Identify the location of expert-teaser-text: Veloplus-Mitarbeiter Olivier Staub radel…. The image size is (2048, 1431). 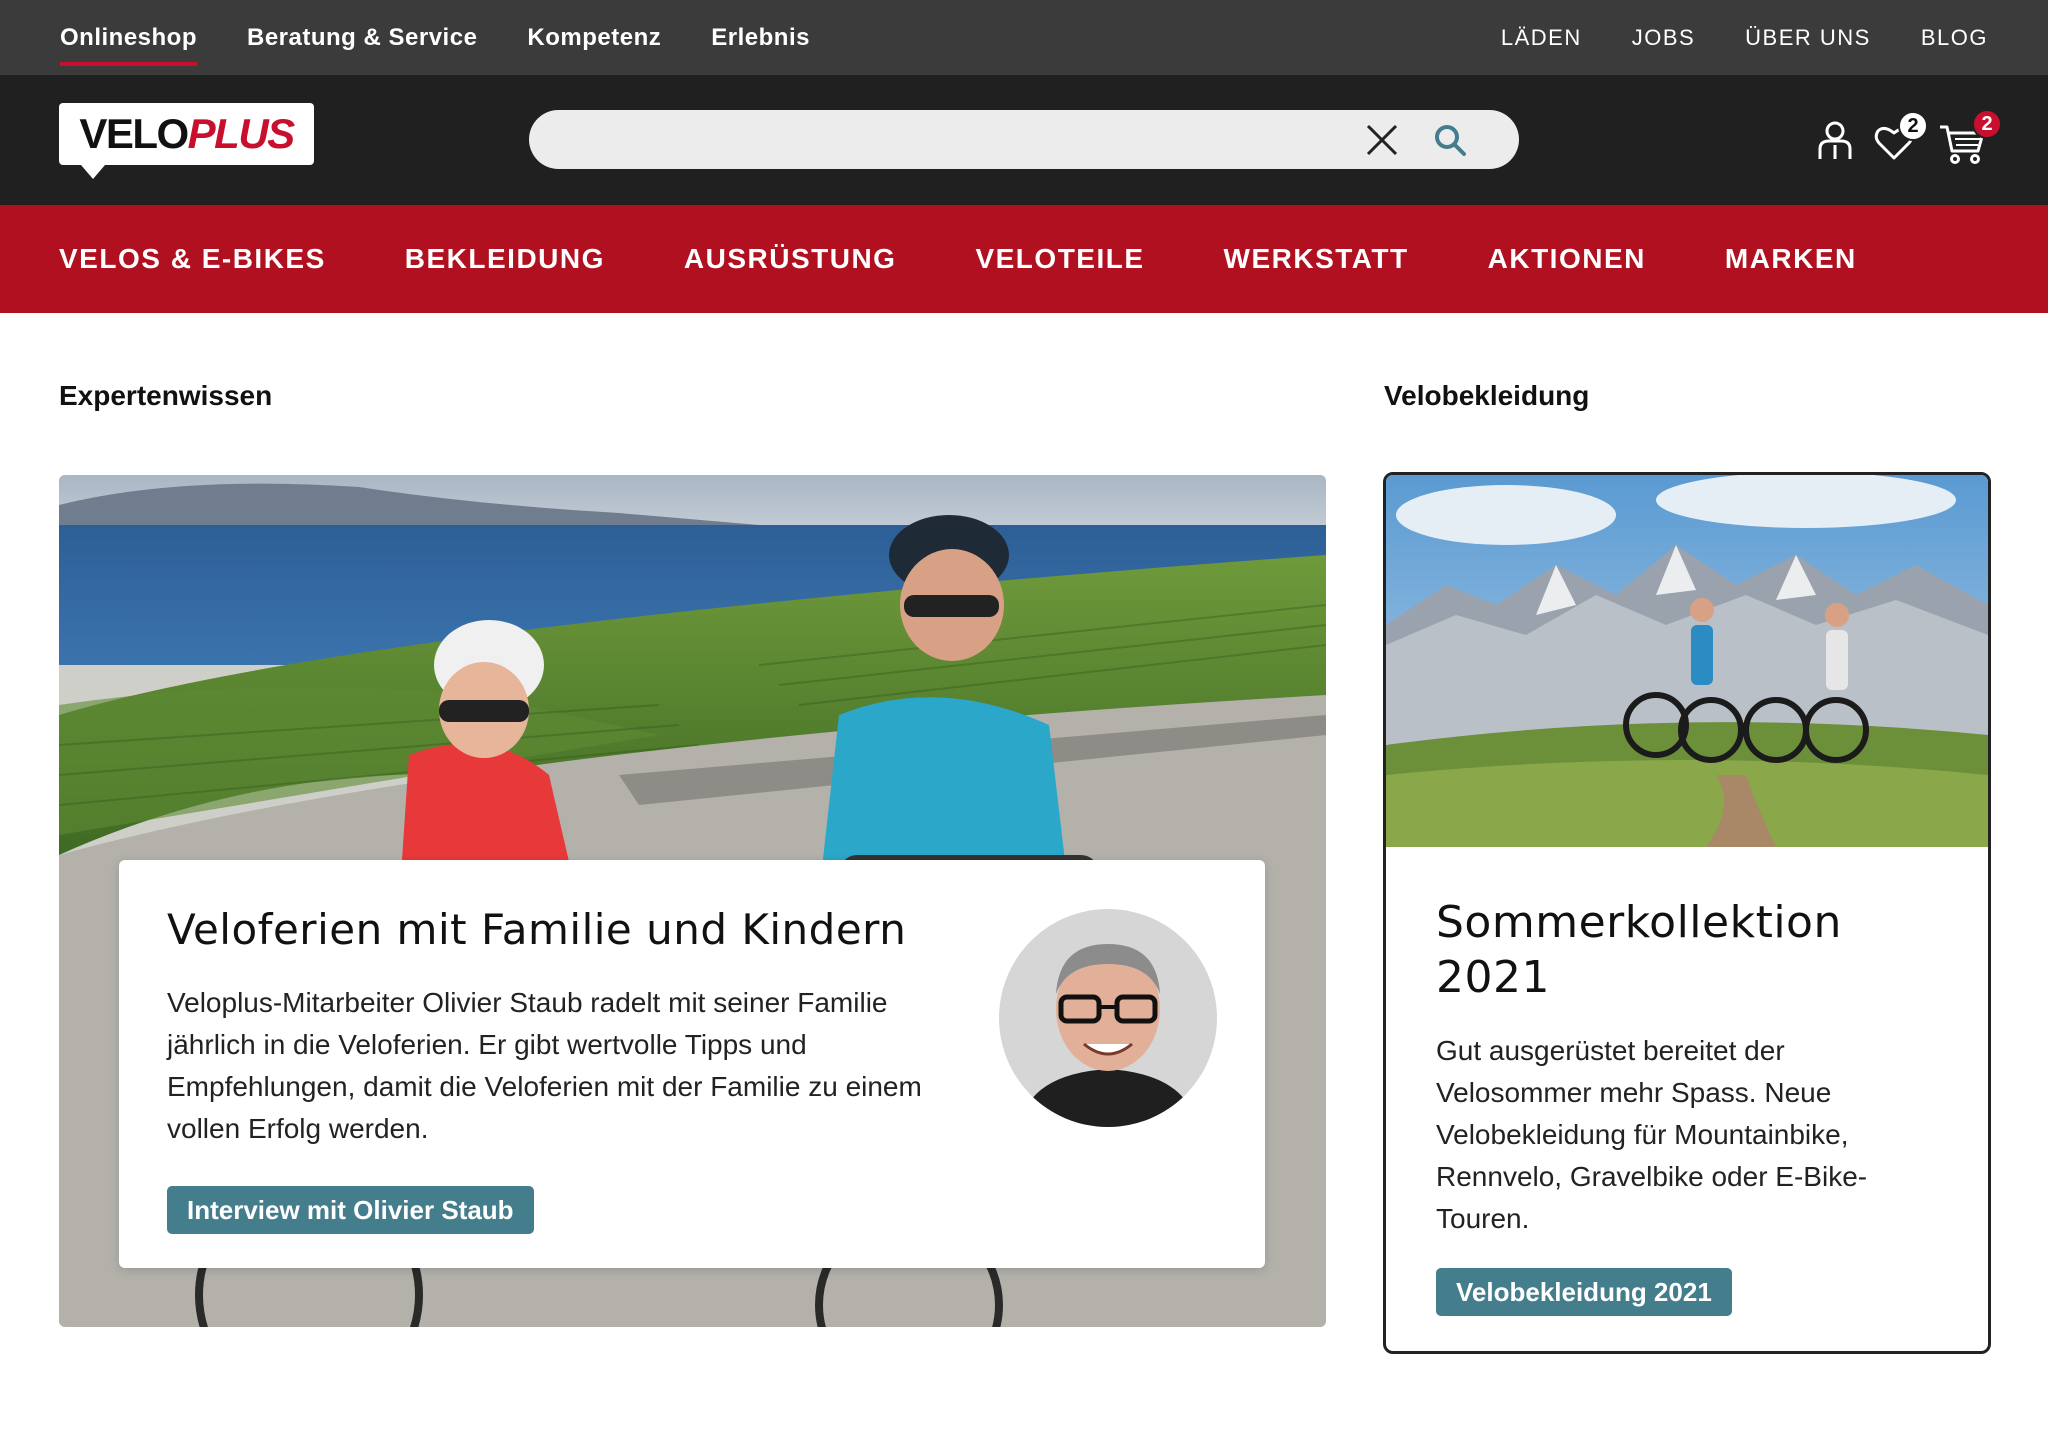
(544, 1065).